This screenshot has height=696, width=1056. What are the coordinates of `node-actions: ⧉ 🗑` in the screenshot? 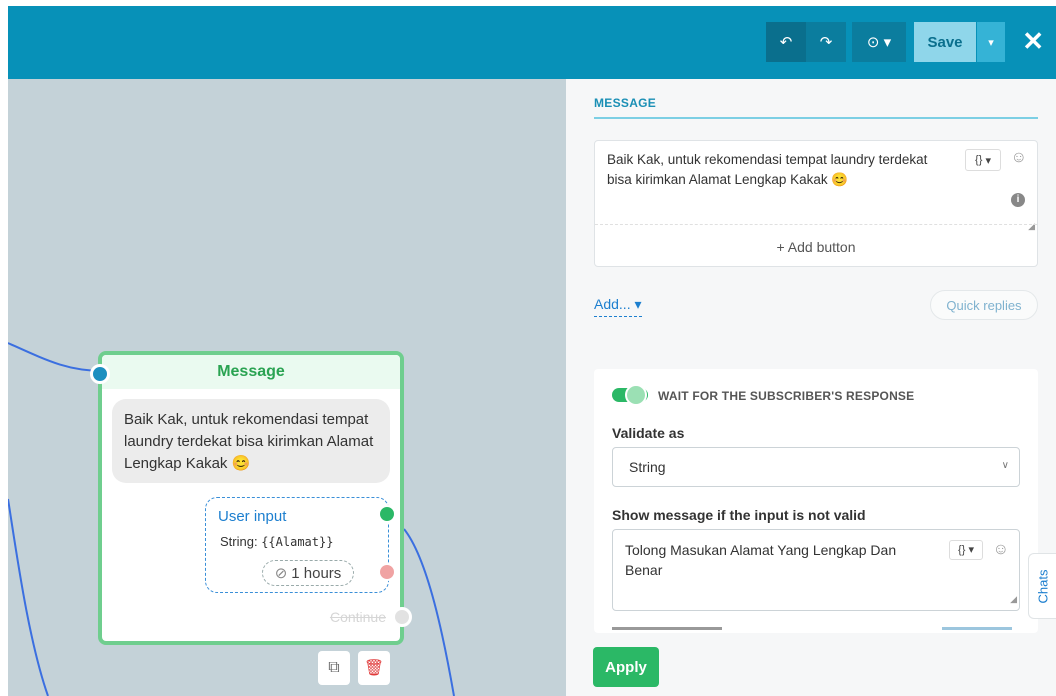 It's located at (354, 668).